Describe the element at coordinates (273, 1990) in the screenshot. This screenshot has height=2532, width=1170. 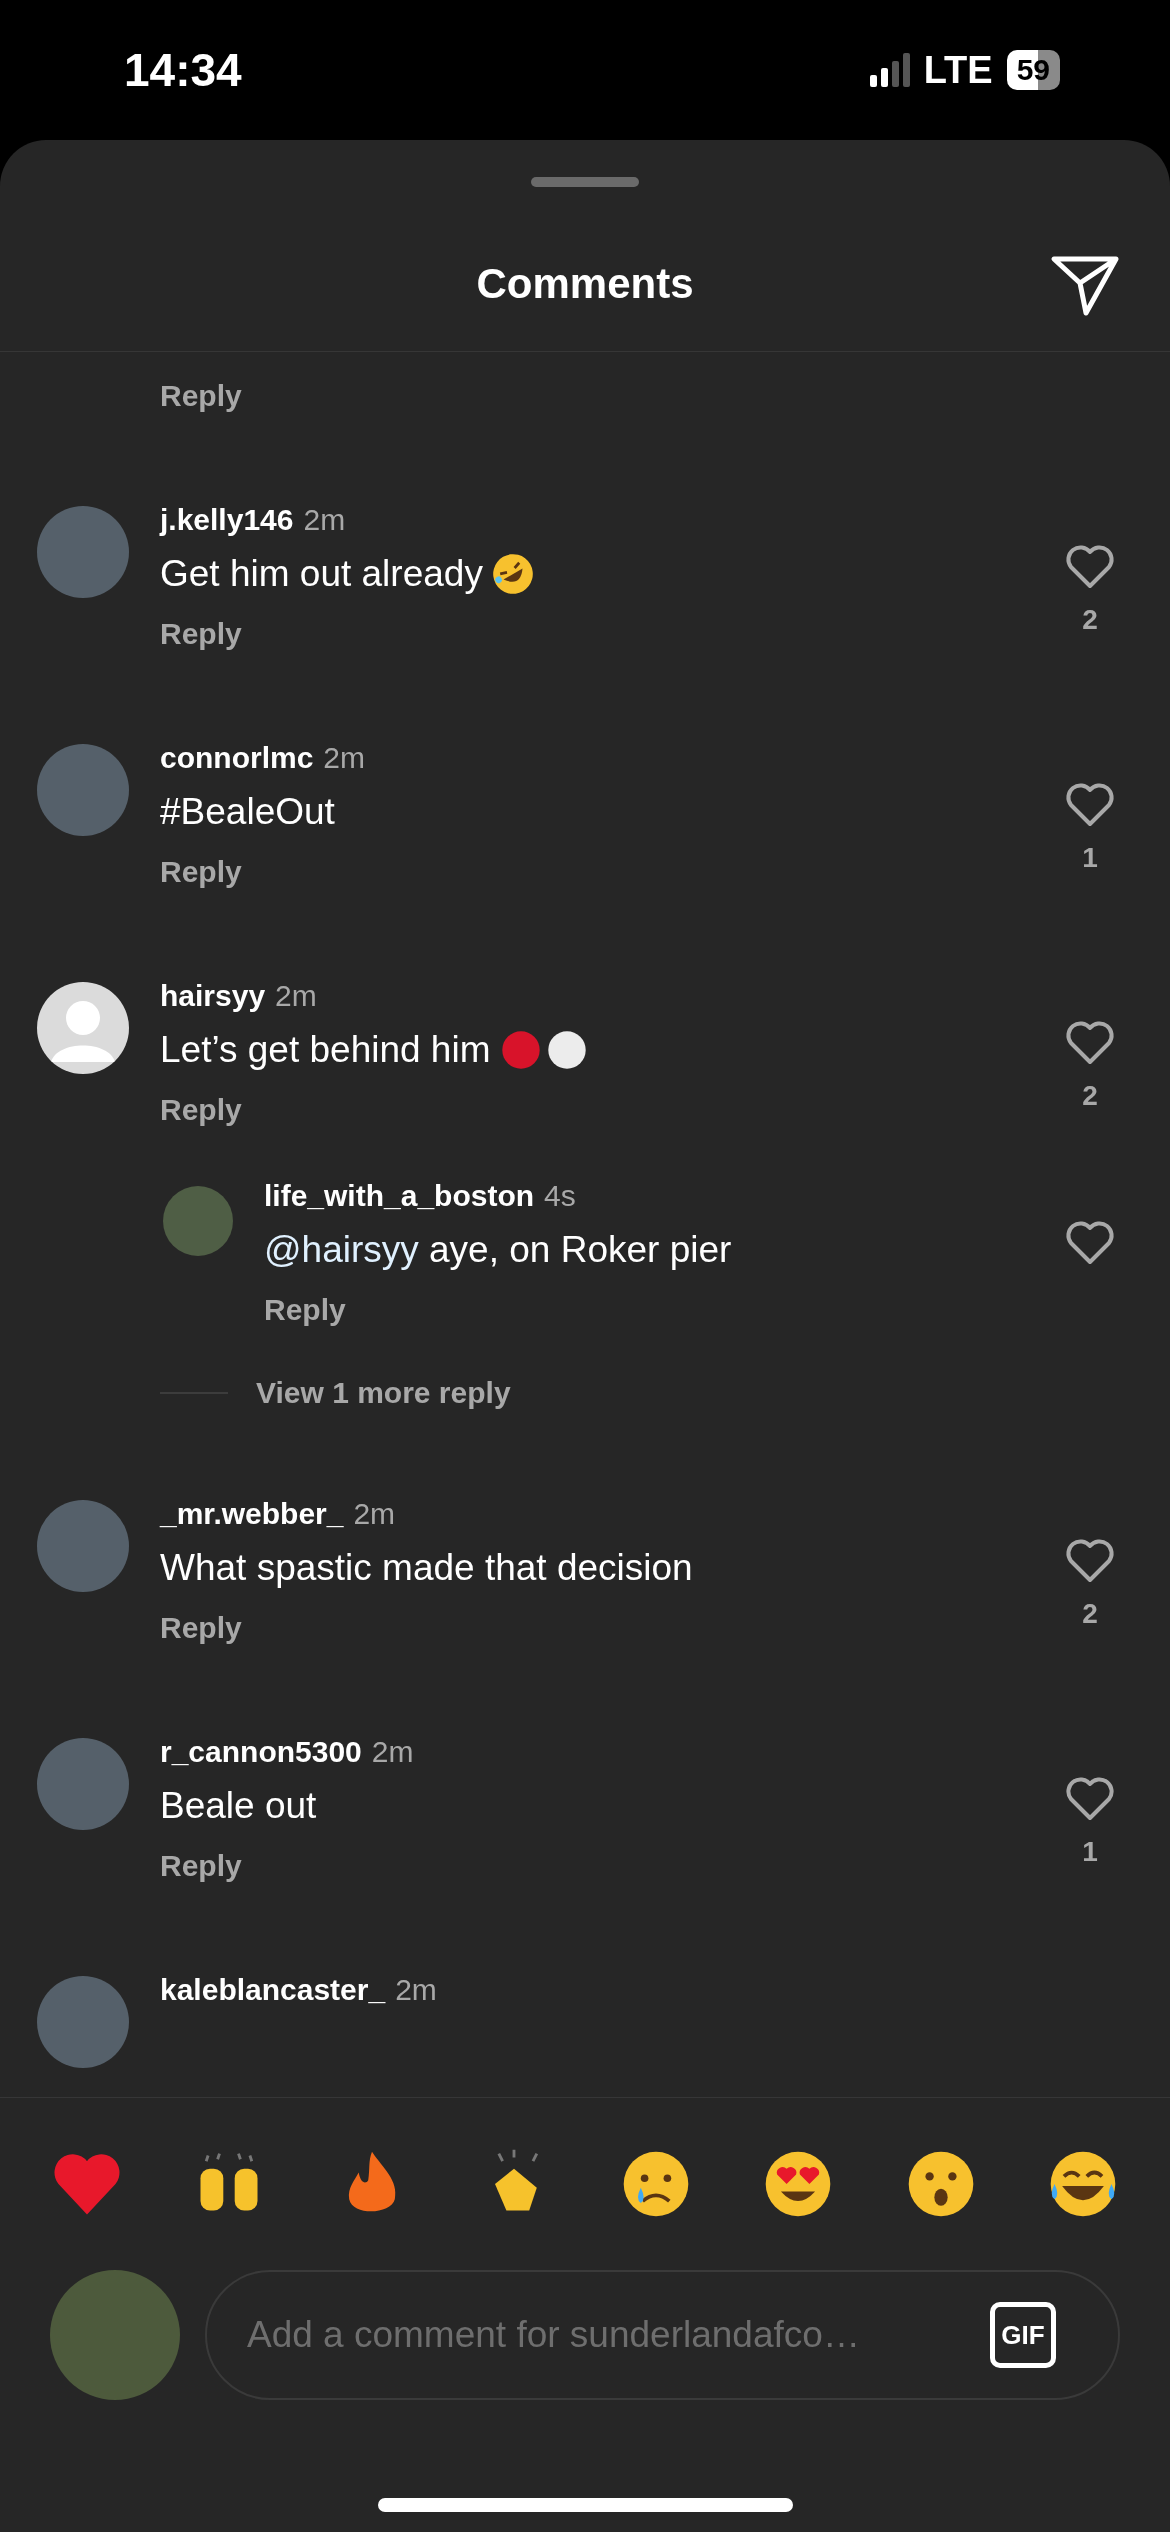
I see `username: kaleblancaster_` at that location.